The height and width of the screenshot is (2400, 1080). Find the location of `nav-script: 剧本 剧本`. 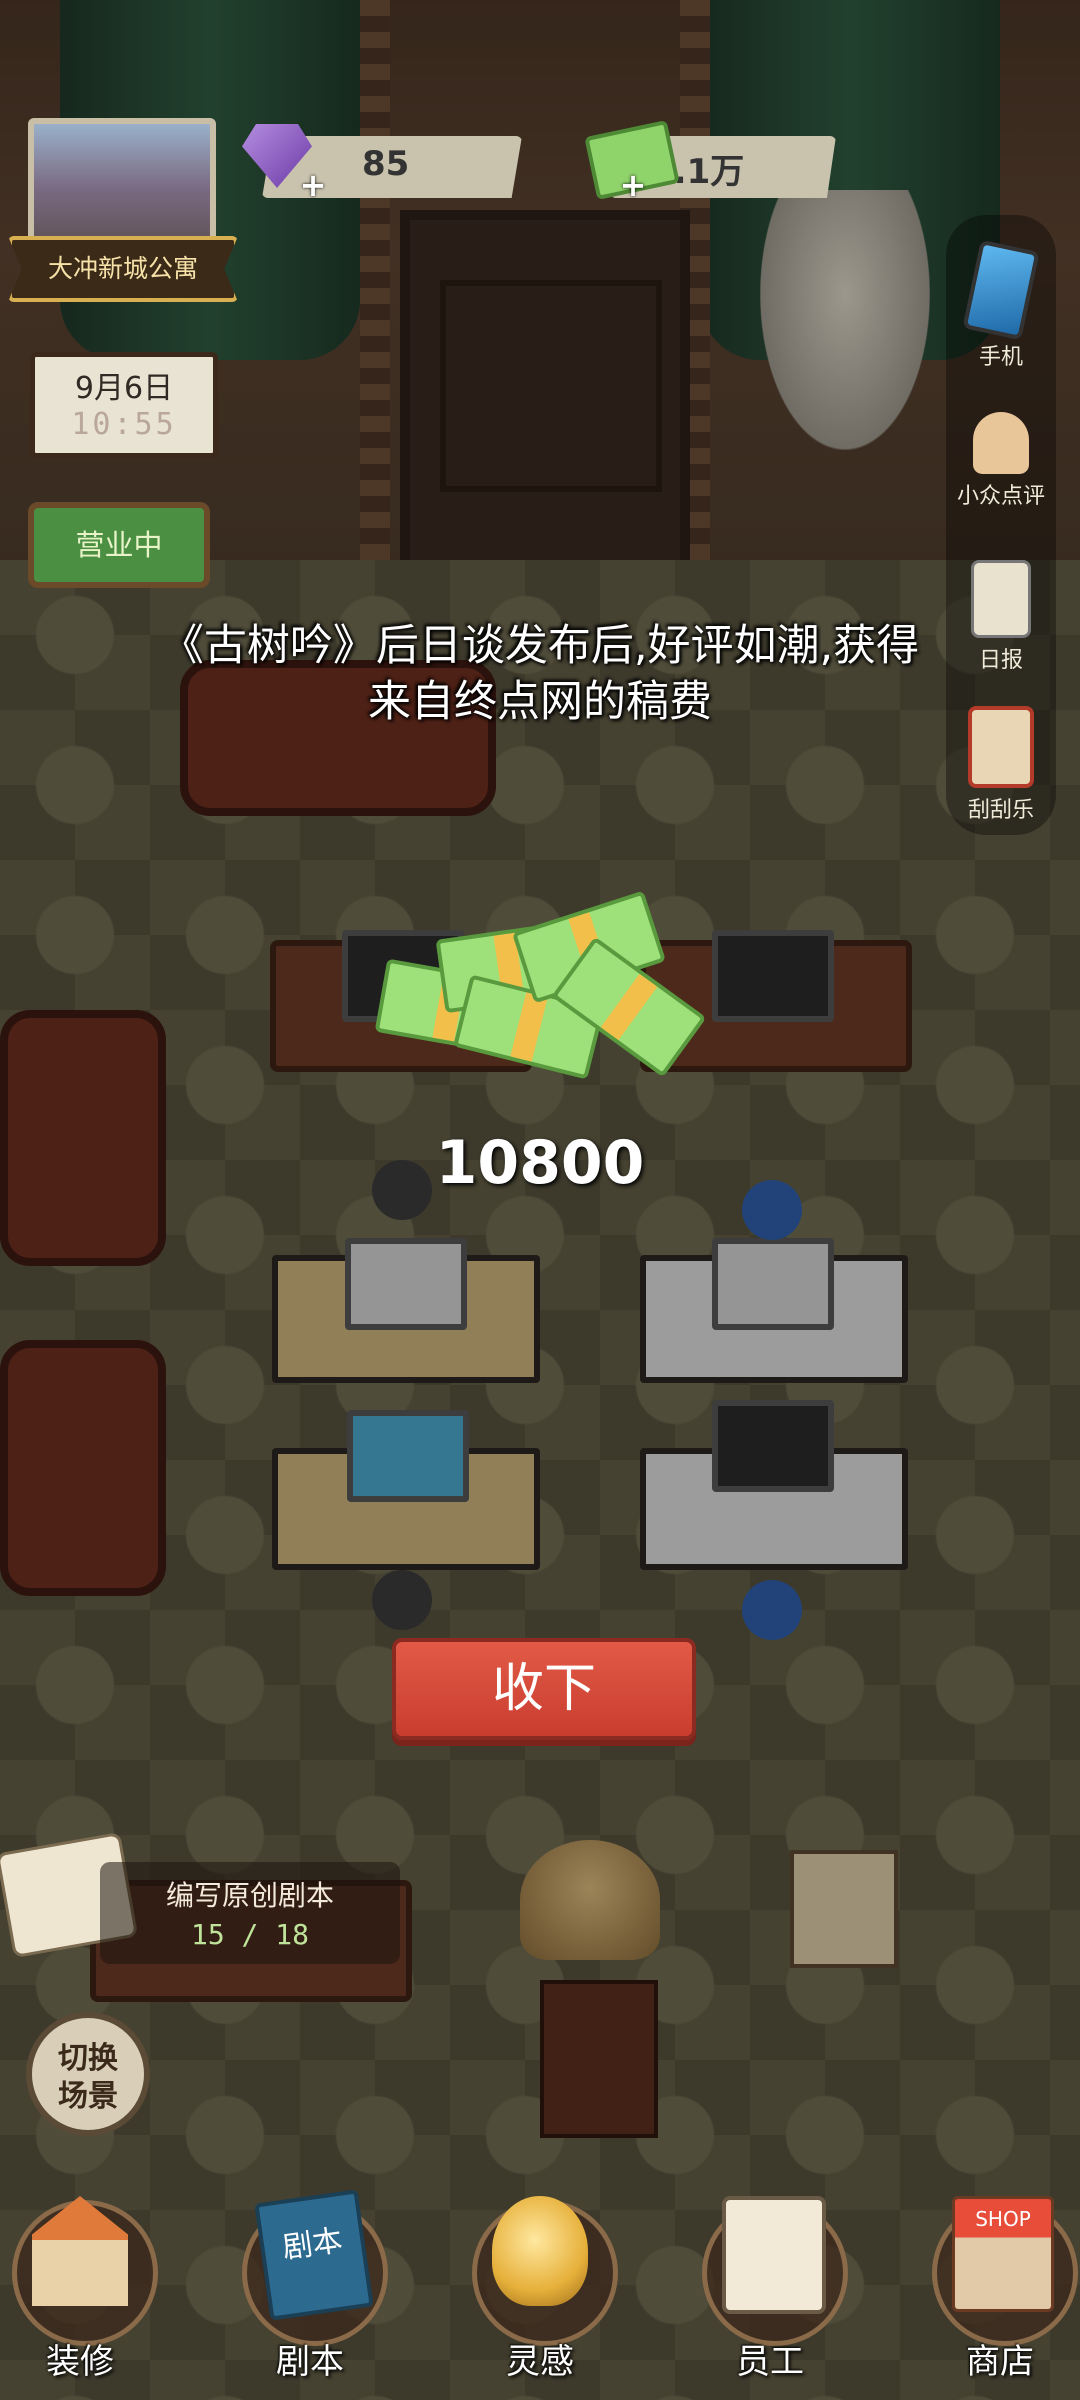

nav-script: 剧本 剧本 is located at coordinates (310, 2290).